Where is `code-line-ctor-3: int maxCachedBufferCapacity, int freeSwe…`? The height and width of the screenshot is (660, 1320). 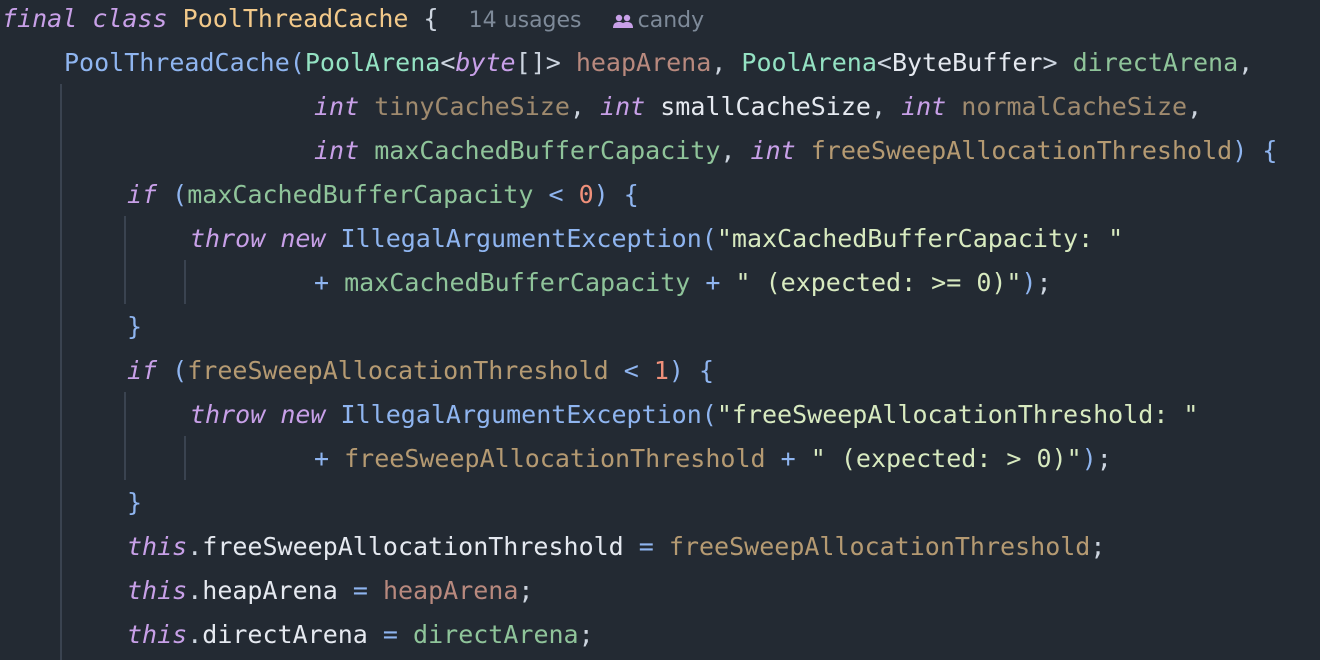 code-line-ctor-3: int maxCachedBufferCapacity, int freeSwe… is located at coordinates (795, 151).